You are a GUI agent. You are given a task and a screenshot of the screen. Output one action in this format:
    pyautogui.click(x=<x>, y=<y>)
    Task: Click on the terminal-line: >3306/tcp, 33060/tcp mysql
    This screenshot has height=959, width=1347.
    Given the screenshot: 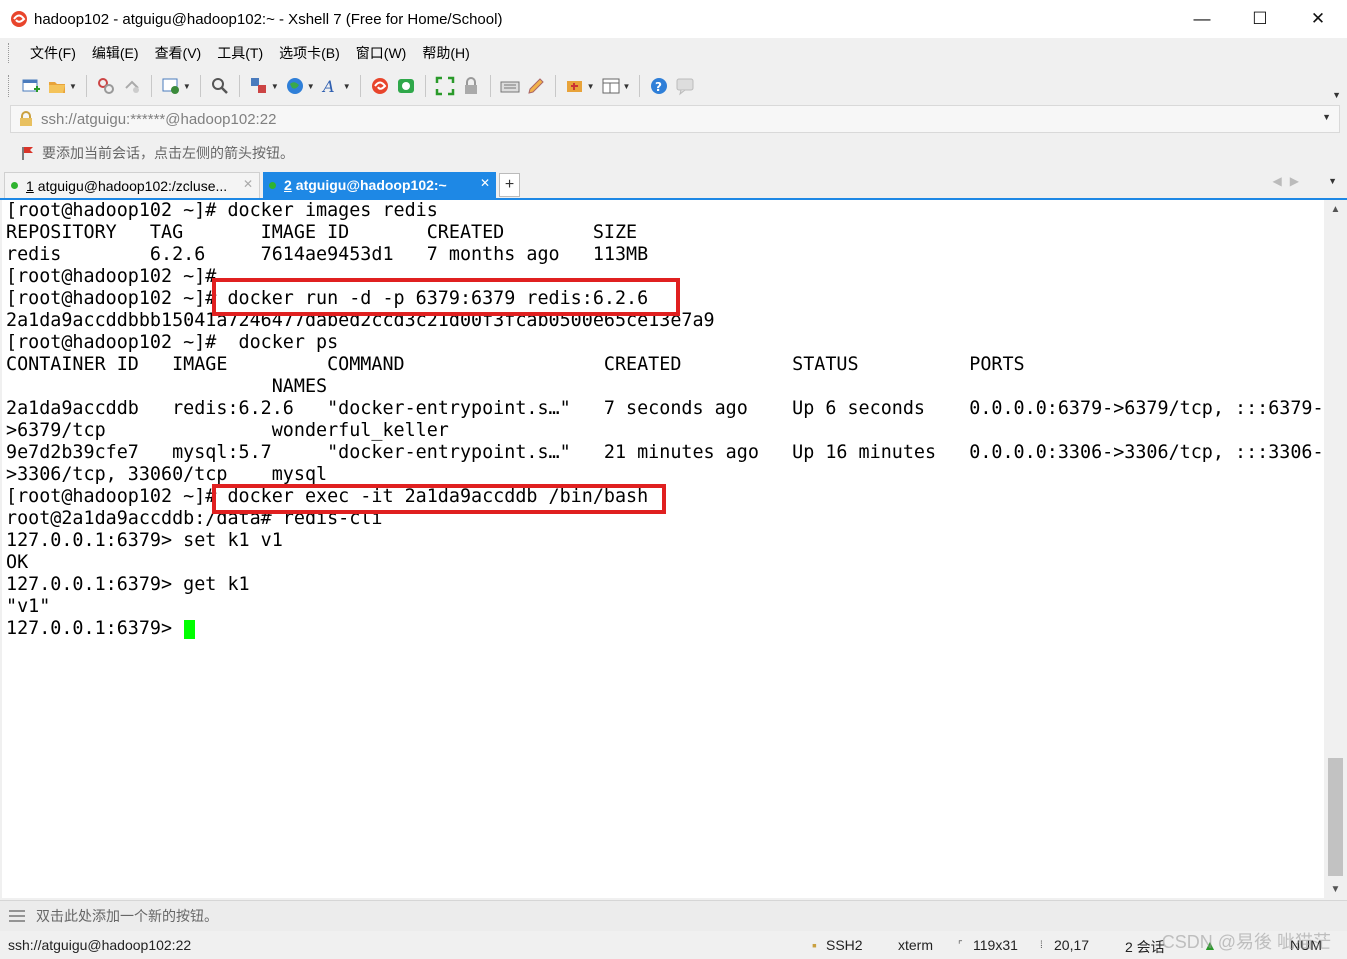 What is the action you would take?
    pyautogui.click(x=167, y=474)
    